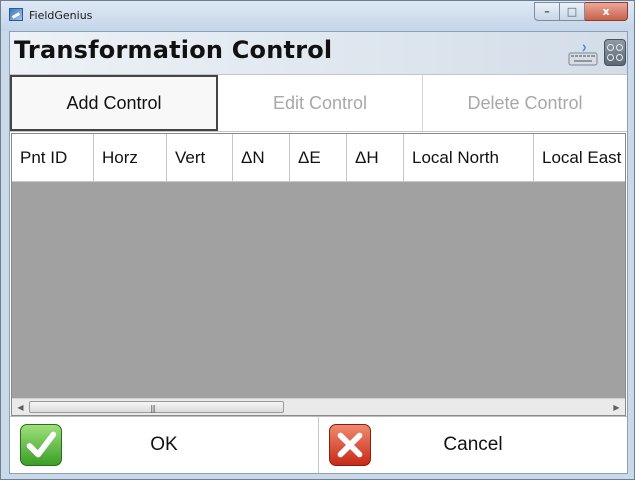  I want to click on title-bar: FieldGenius – □ x, so click(317, 16).